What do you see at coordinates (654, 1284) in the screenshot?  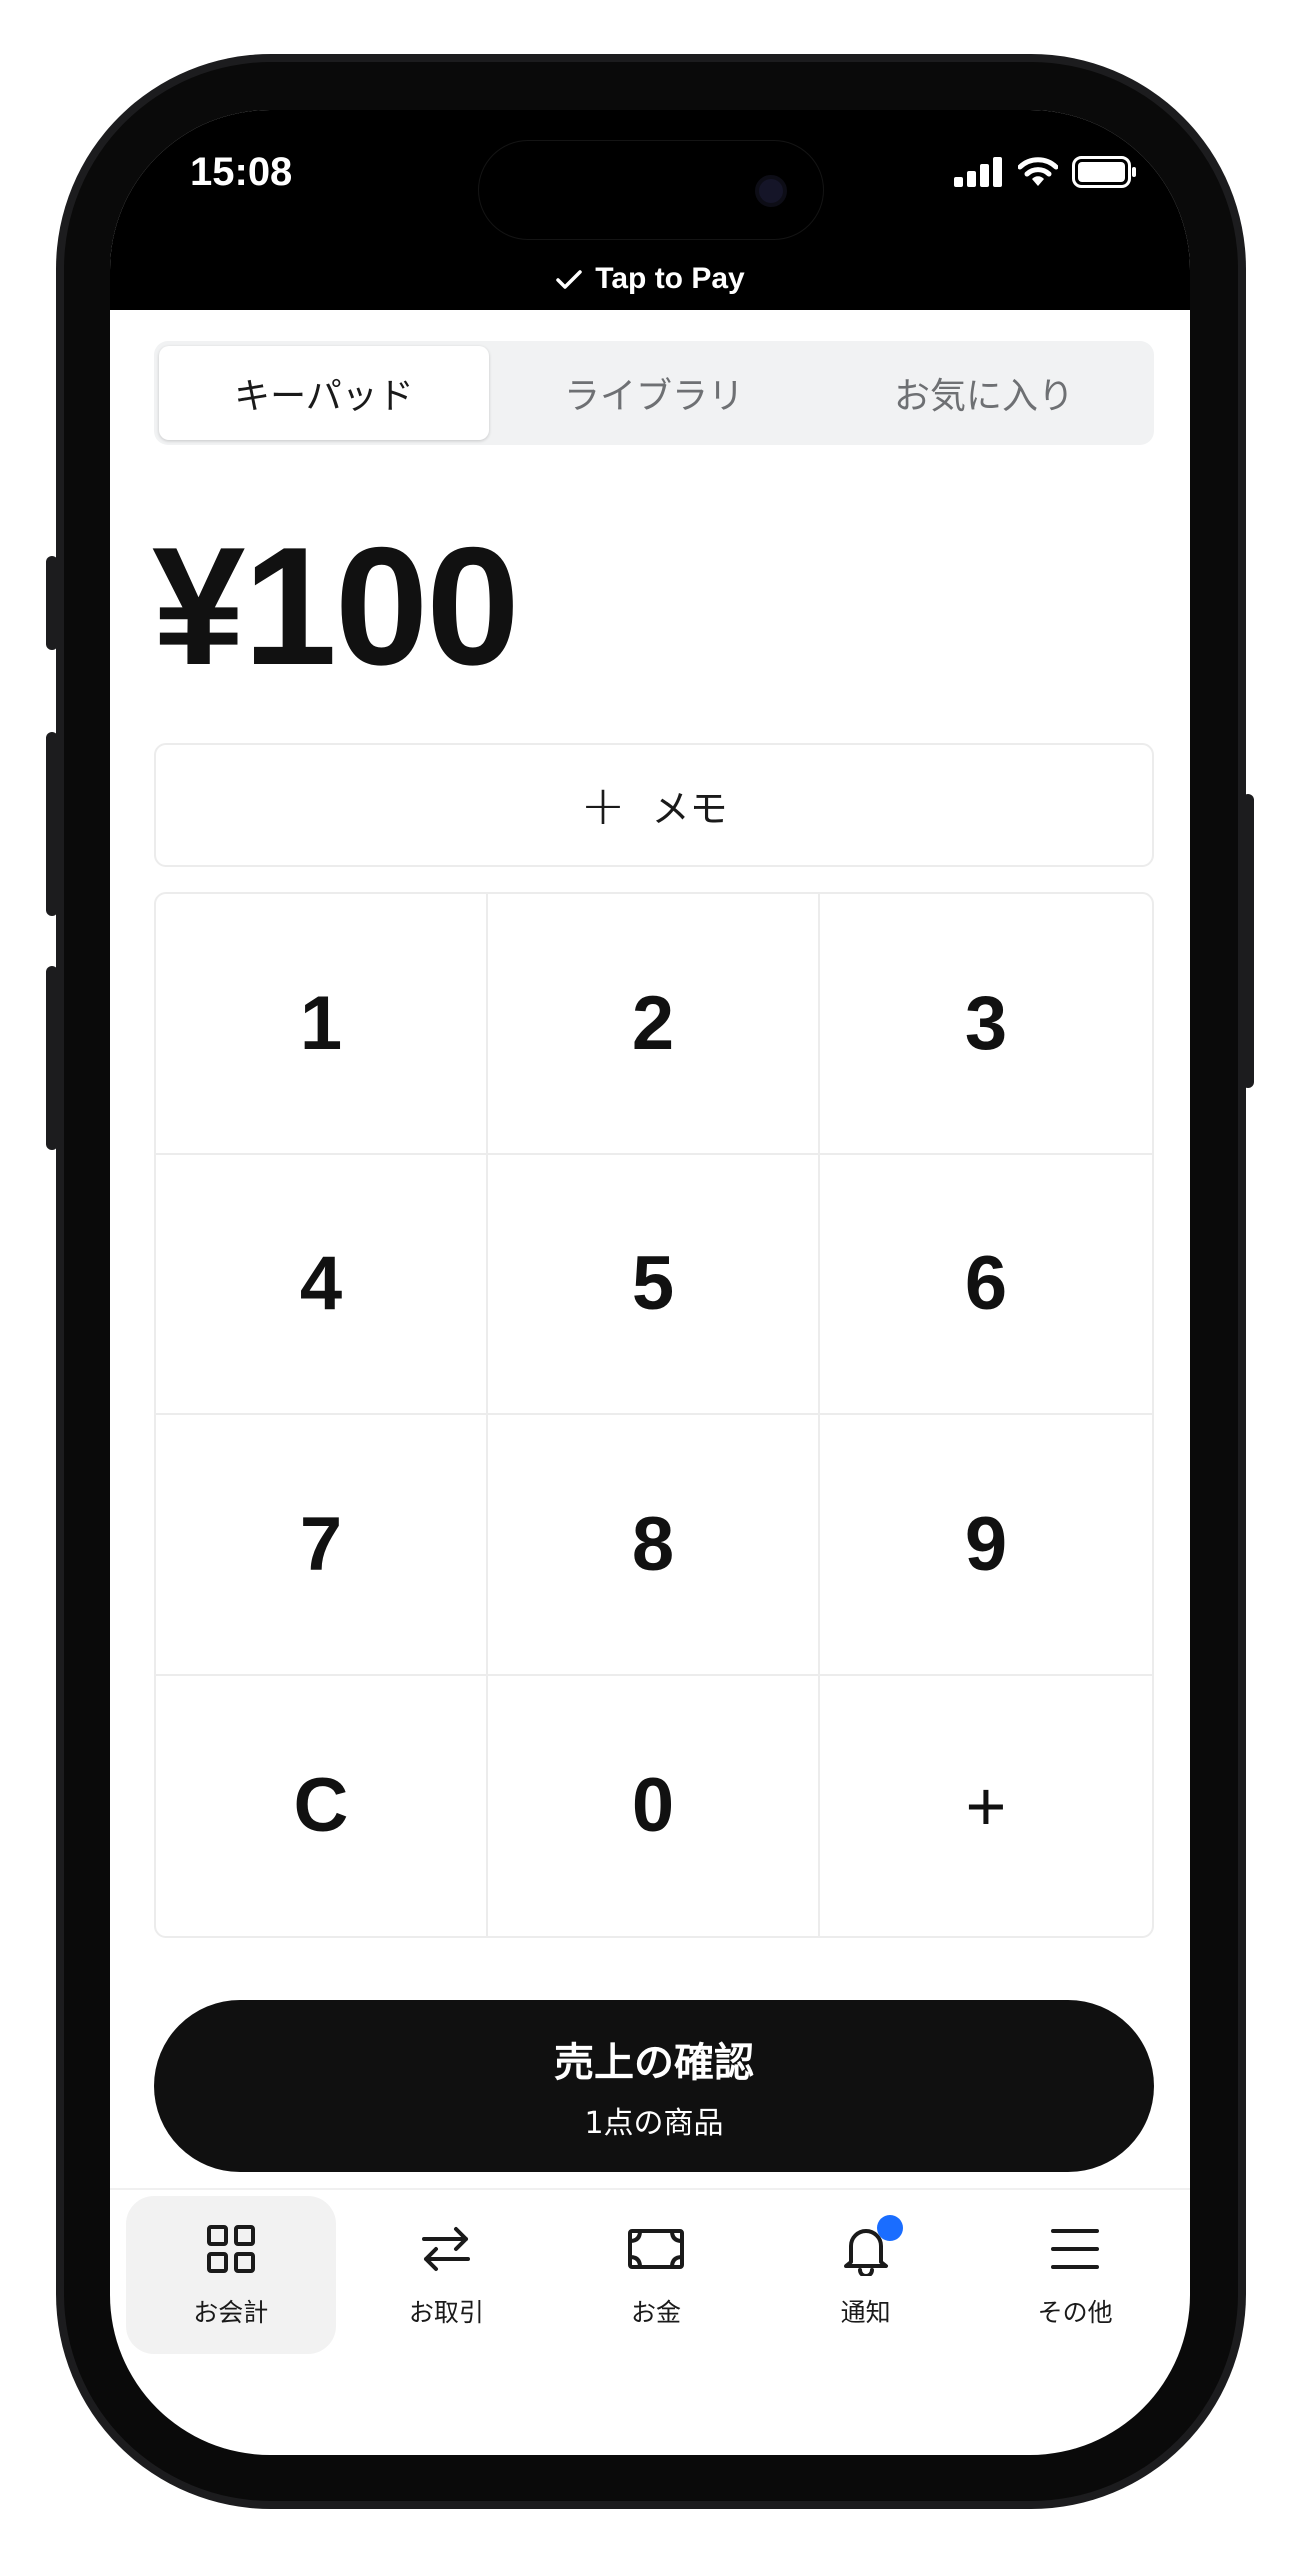 I see `key-5: 5` at bounding box center [654, 1284].